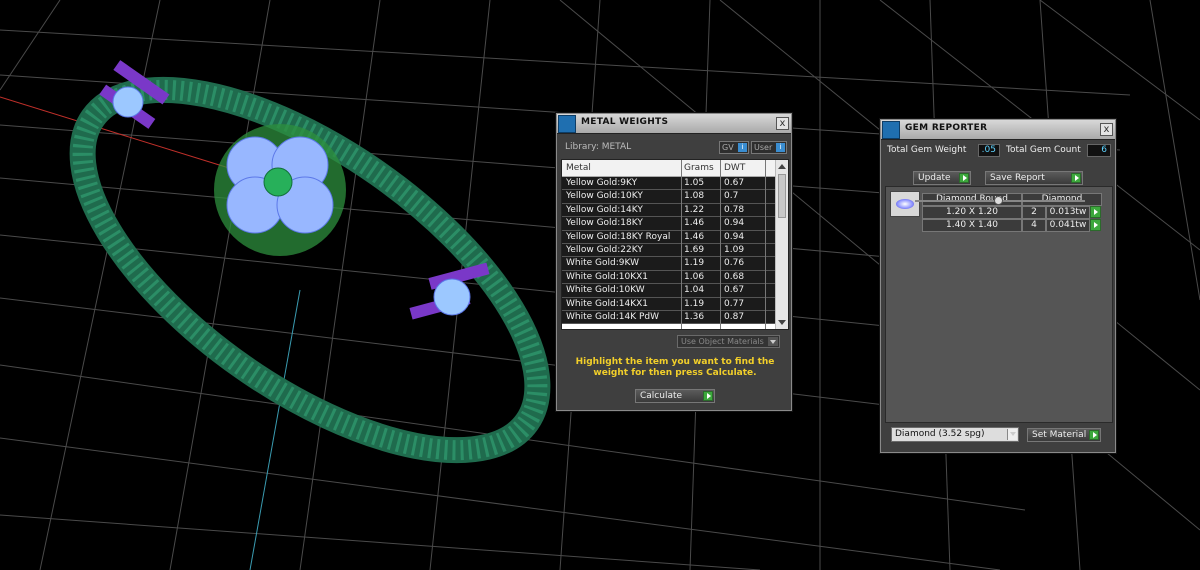 This screenshot has width=1200, height=570. I want to click on cell-dwt: 0.77, so click(734, 303).